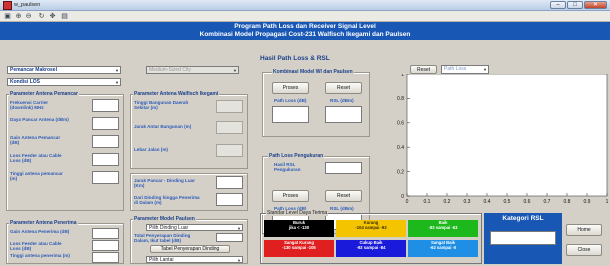  What do you see at coordinates (575, 5) in the screenshot?
I see `maximize-button: □` at bounding box center [575, 5].